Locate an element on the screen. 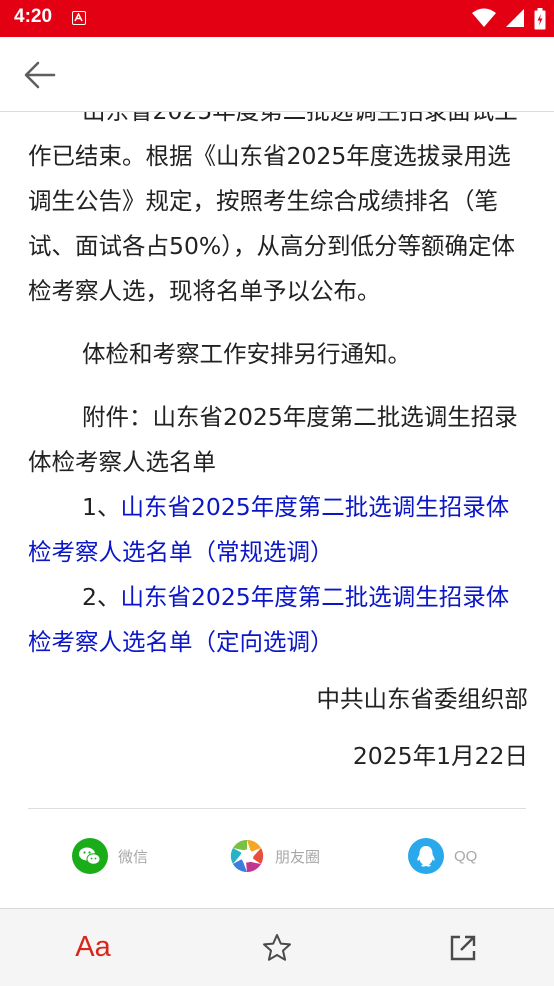 This screenshot has width=554, height=986. status-time: 4:20 is located at coordinates (33, 16).